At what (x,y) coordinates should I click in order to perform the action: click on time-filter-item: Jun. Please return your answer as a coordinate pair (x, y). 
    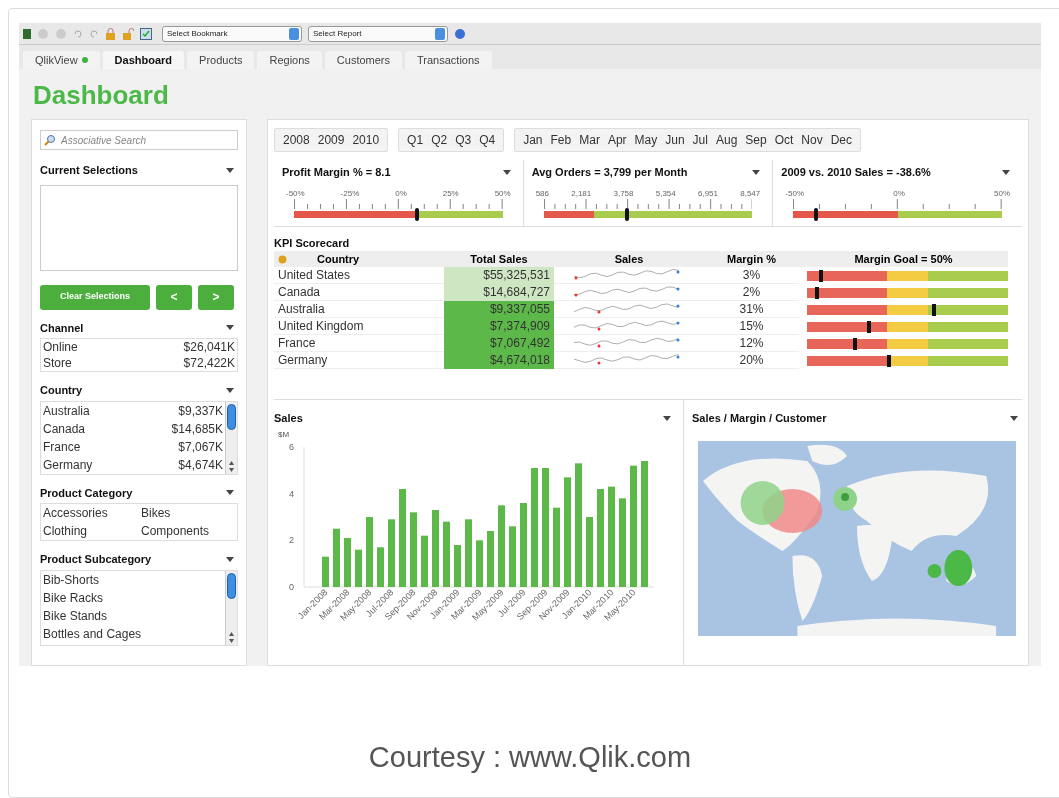
    Looking at the image, I should click on (675, 140).